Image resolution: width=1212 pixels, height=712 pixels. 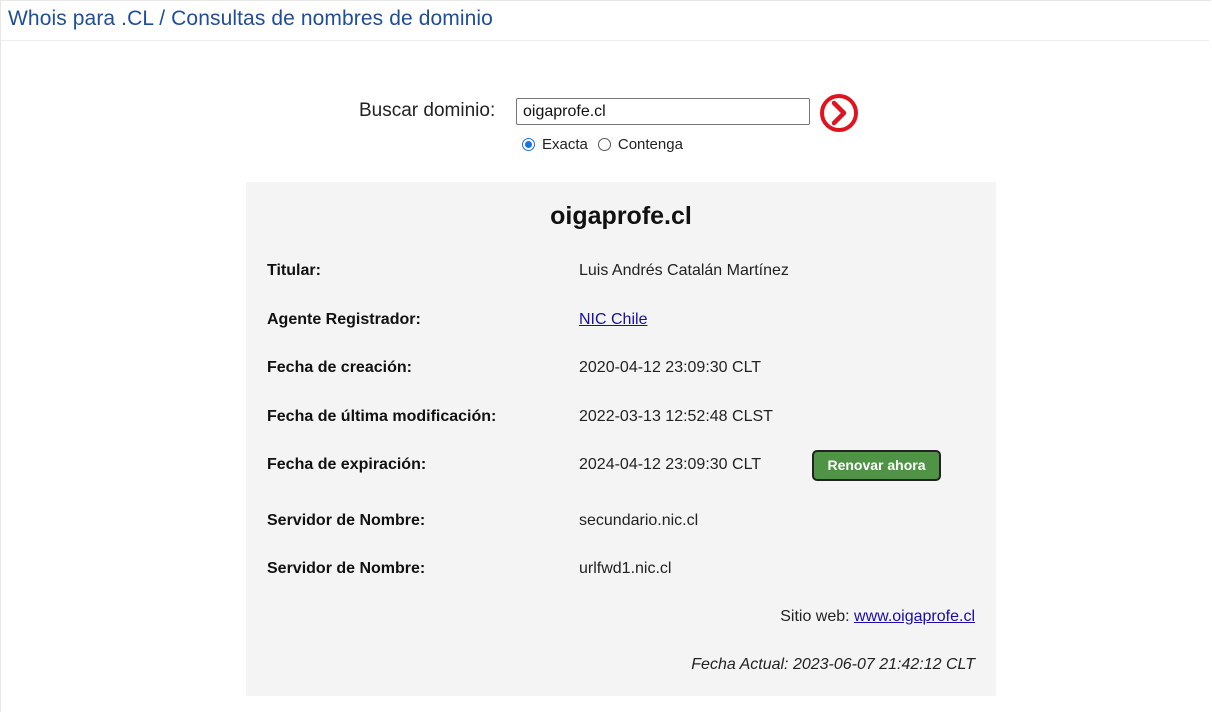 I want to click on current-date: Fecha Actual: 2023-06-07 21:42:12 CLT, so click(x=833, y=664).